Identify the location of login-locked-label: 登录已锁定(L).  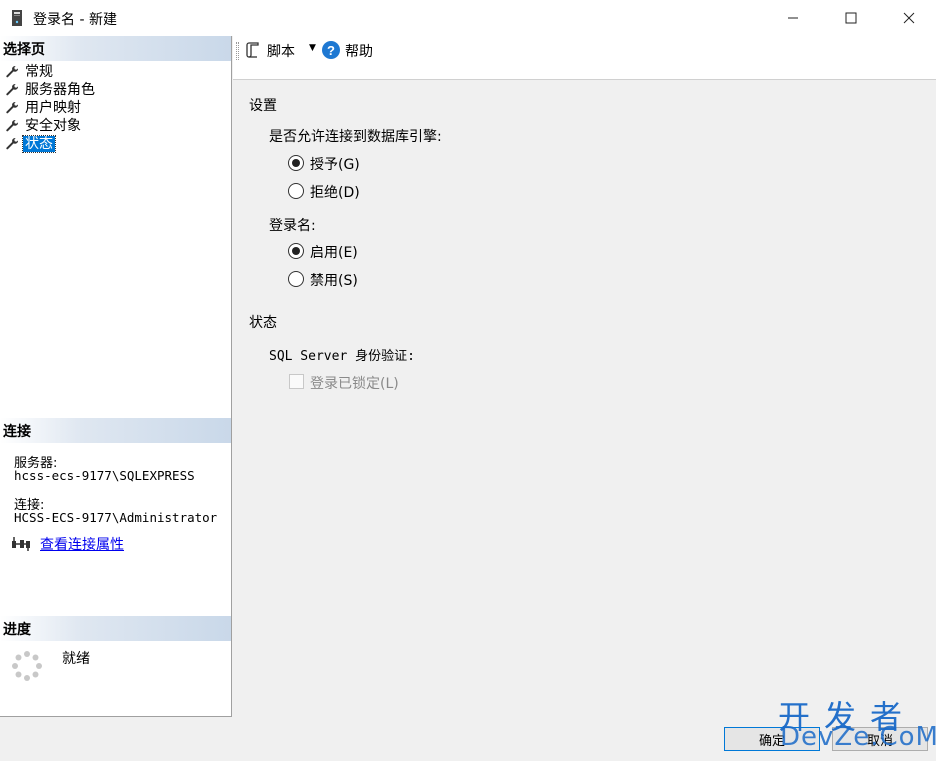
(354, 384).